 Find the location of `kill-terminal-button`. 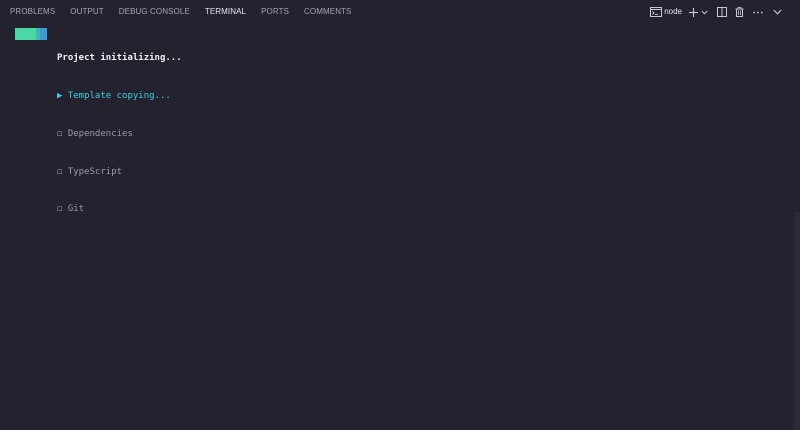

kill-terminal-button is located at coordinates (739, 12).